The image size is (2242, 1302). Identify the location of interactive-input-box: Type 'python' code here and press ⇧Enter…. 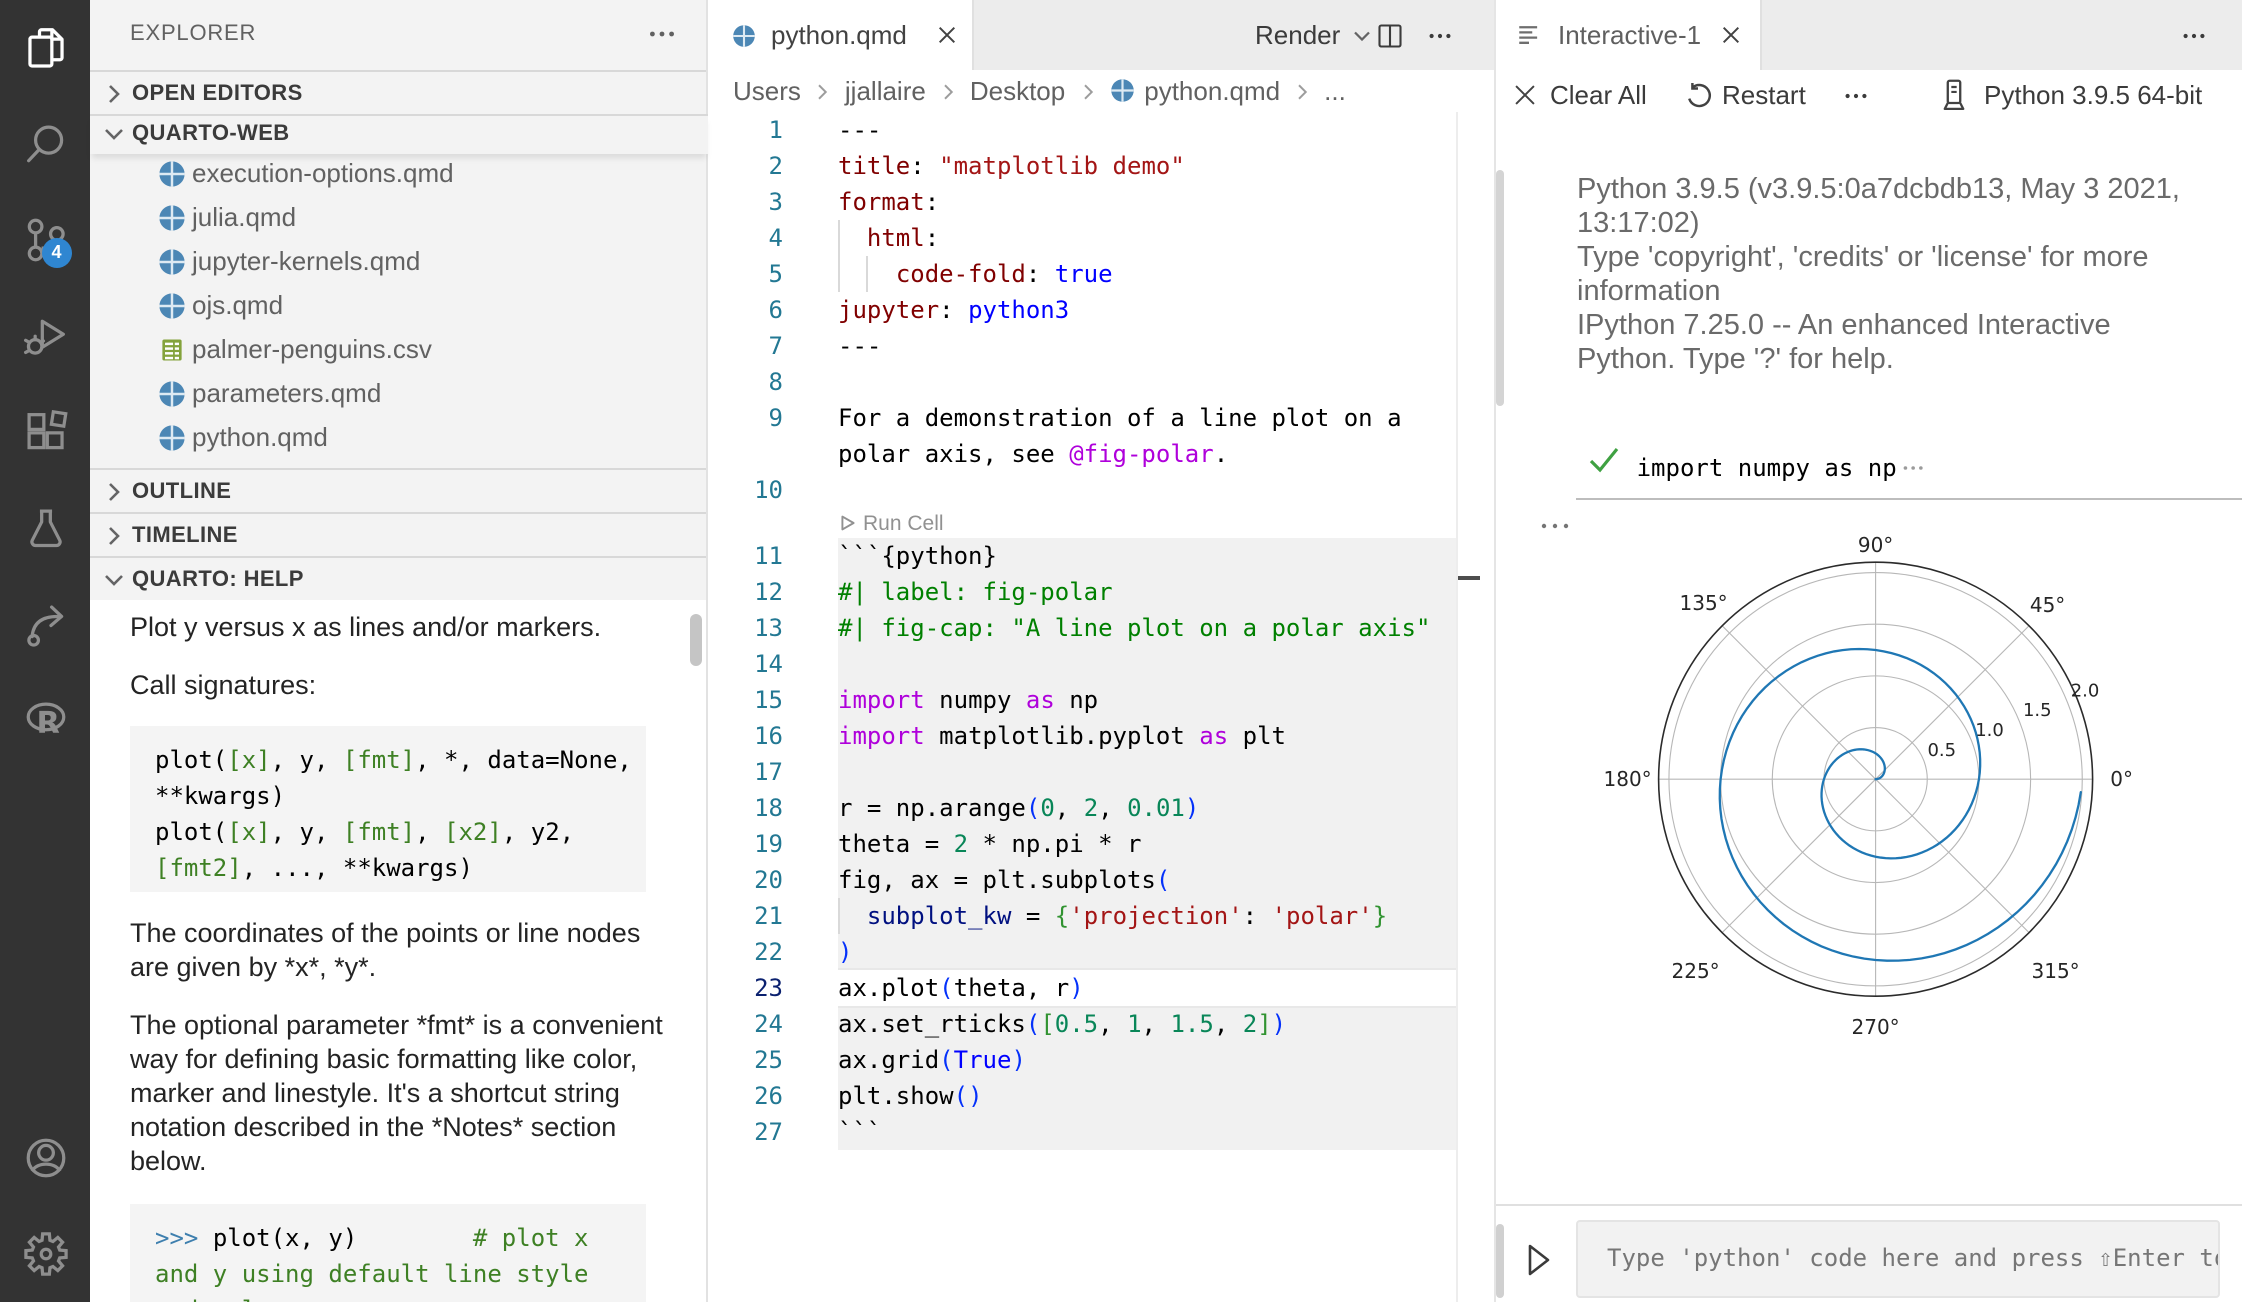
(1897, 1259).